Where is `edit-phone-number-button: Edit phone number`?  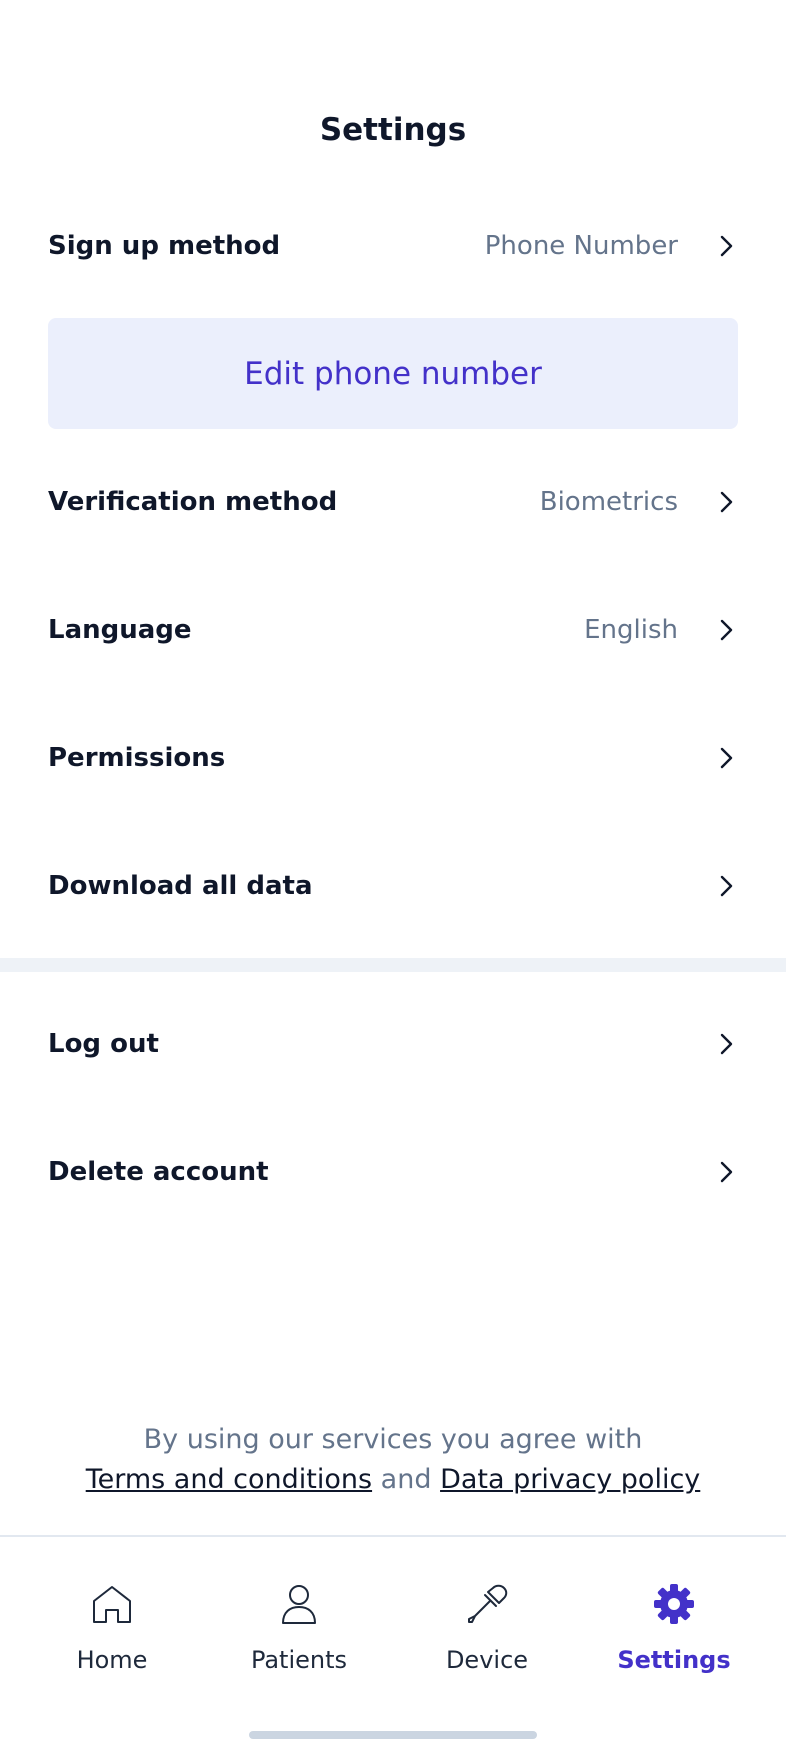
edit-phone-number-button: Edit phone number is located at coordinates (393, 373).